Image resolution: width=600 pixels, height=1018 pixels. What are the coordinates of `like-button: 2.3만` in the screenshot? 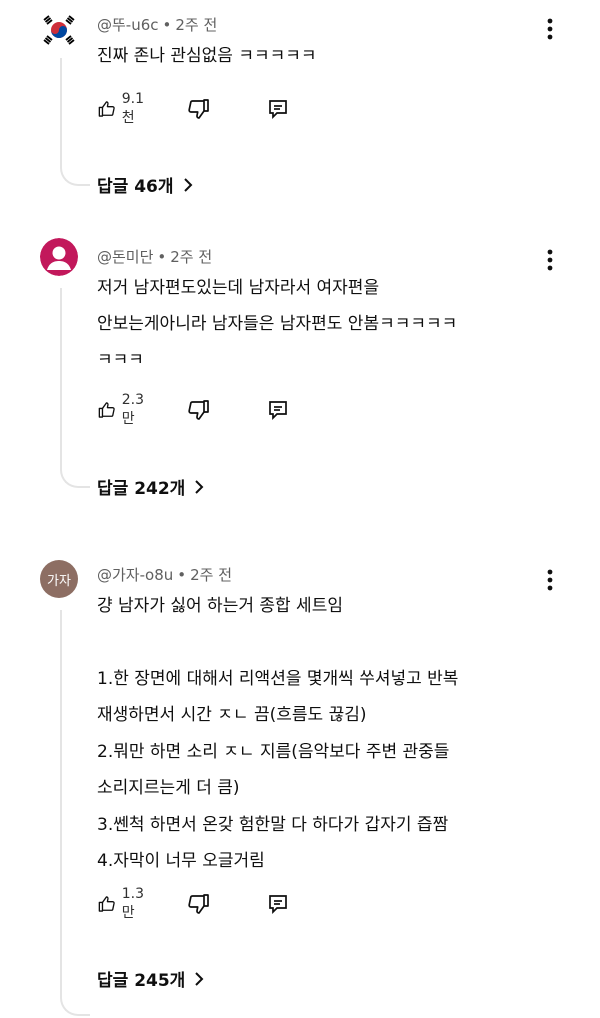 It's located at (123, 409).